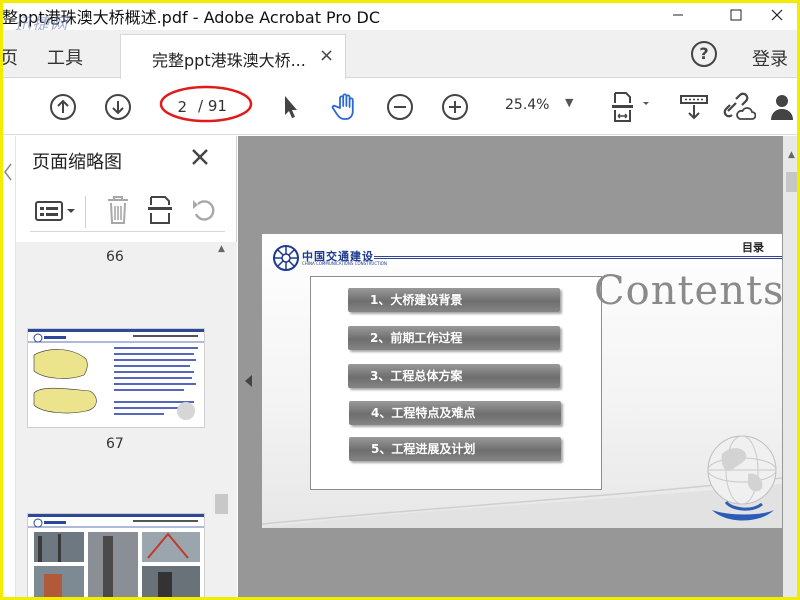 The height and width of the screenshot is (600, 800). What do you see at coordinates (454, 376) in the screenshot?
I see `menu-item: 3、工程总体方案` at bounding box center [454, 376].